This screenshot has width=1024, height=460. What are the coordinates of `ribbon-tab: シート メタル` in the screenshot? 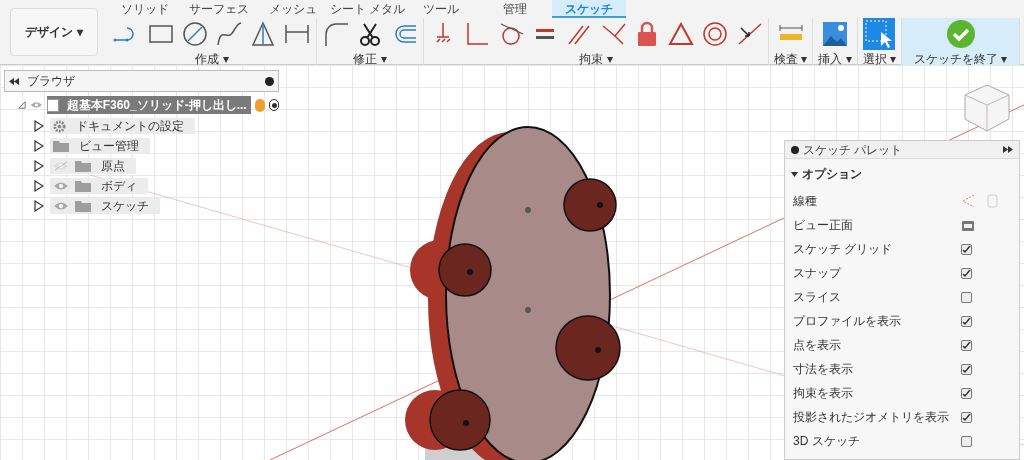 It's located at (367, 9).